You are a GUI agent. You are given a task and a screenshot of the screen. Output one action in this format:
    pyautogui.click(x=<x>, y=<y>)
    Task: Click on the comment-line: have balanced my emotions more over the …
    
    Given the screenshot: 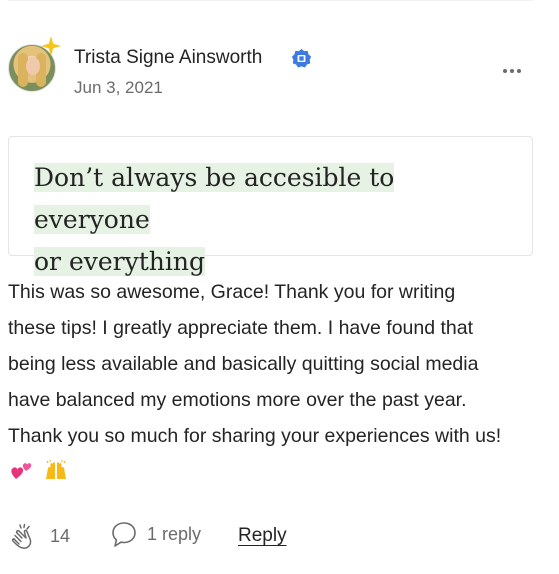 What is the action you would take?
    pyautogui.click(x=237, y=400)
    